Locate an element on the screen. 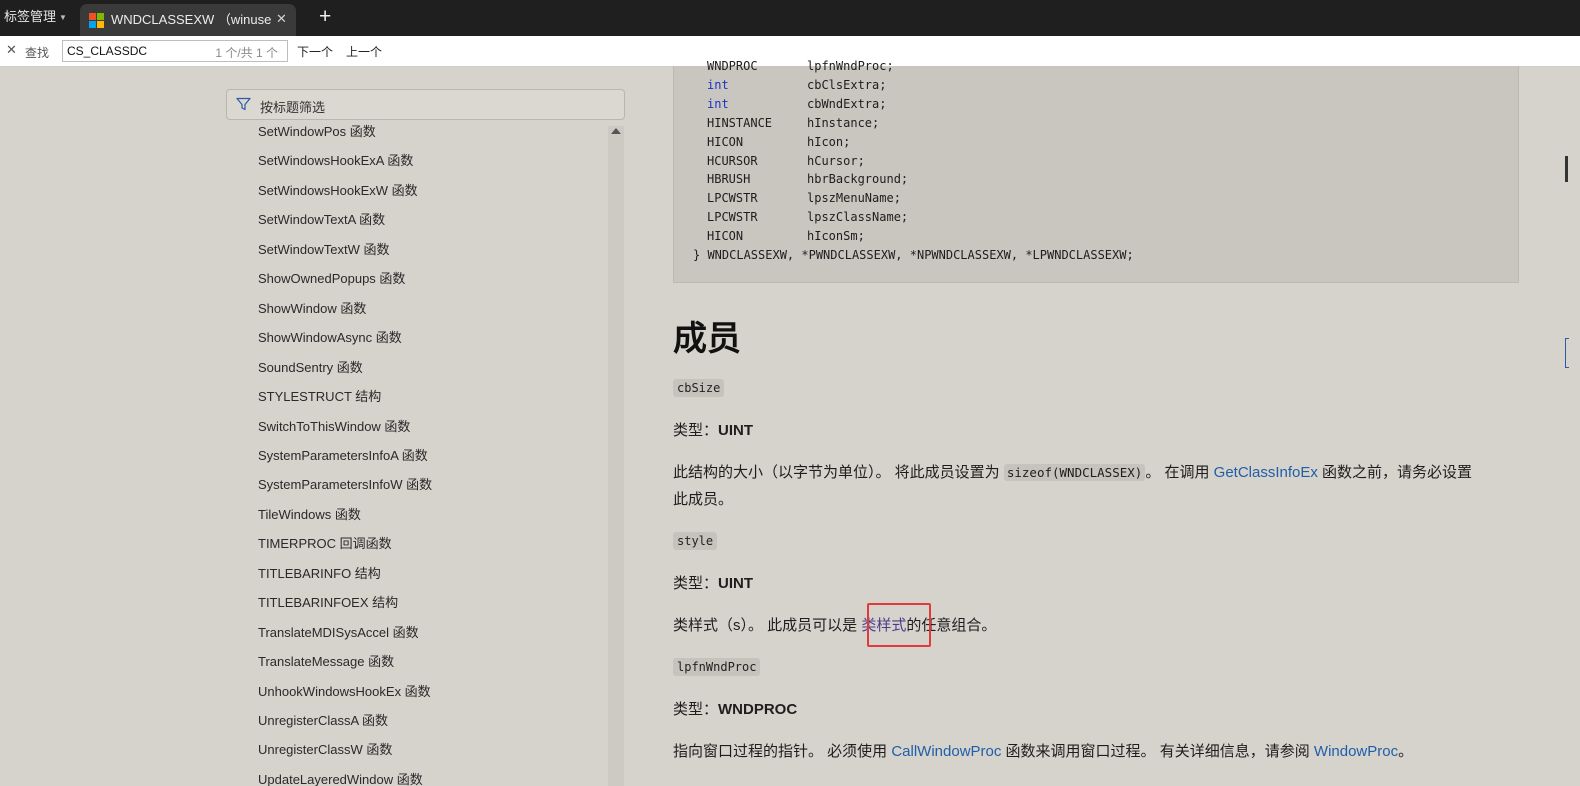  code-line: int cbWndExtra; is located at coordinates (789, 104).